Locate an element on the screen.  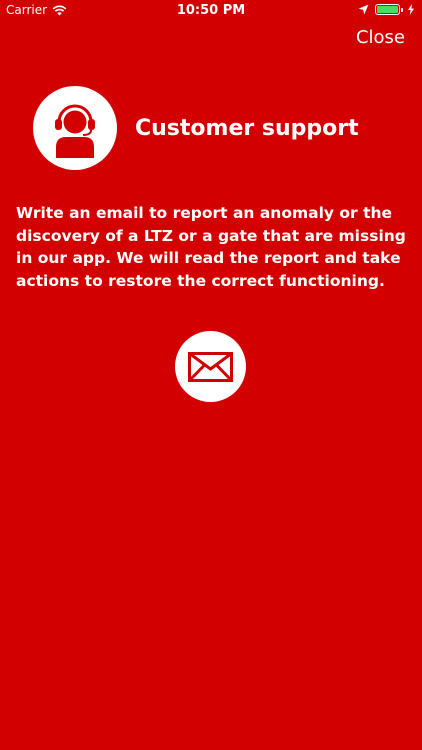
charging-bolt-icon is located at coordinates (411, 9).